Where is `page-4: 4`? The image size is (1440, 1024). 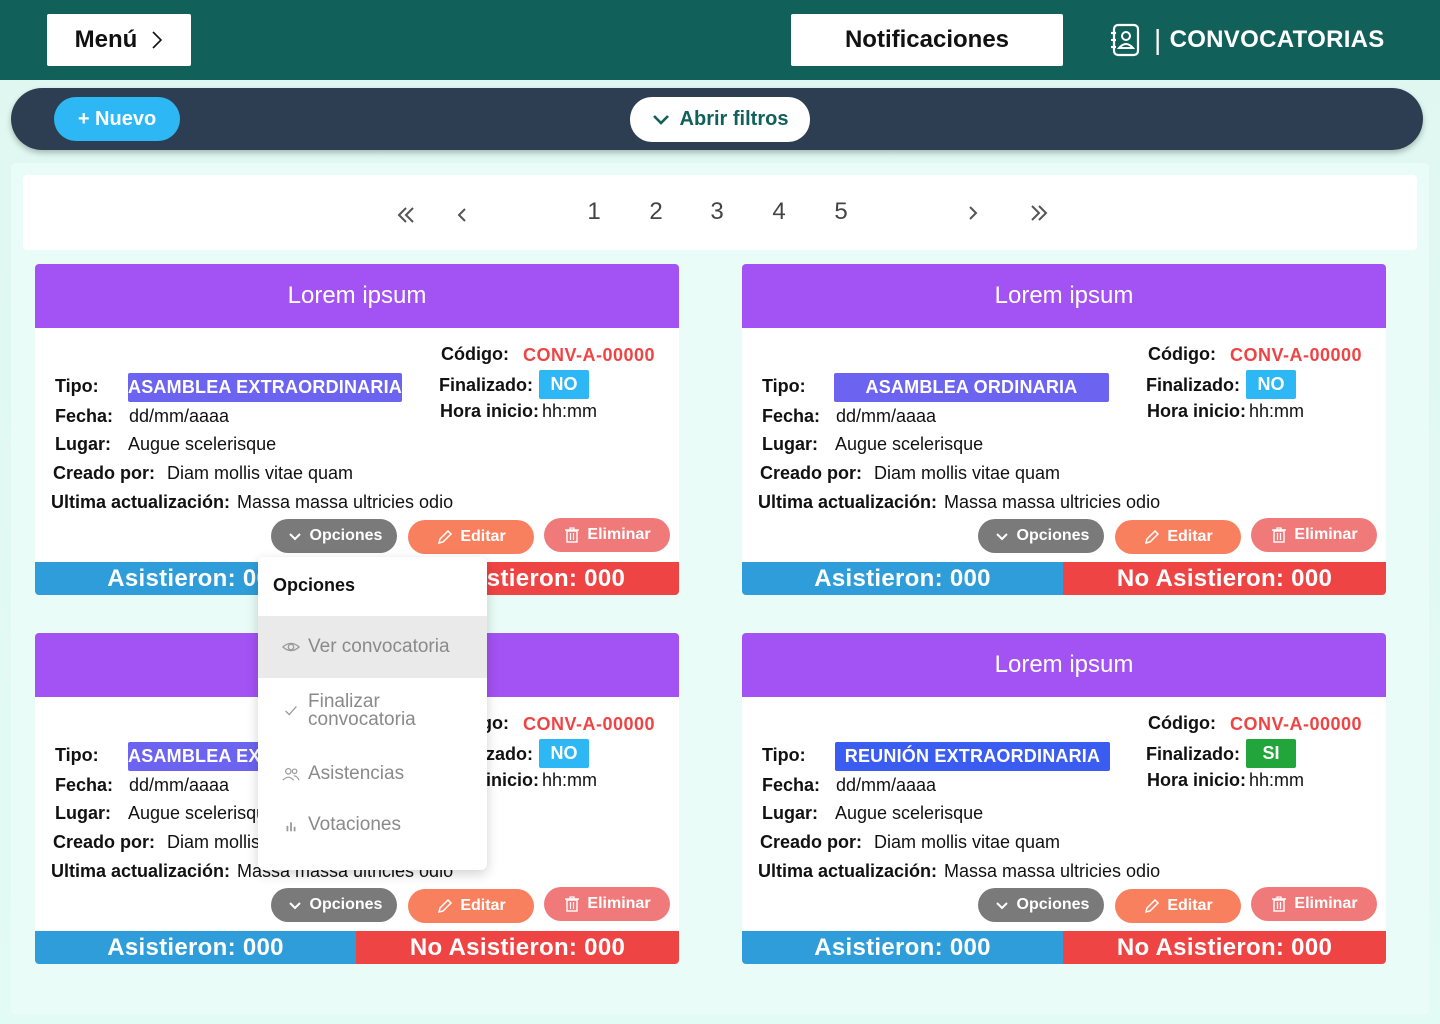
page-4: 4 is located at coordinates (779, 212).